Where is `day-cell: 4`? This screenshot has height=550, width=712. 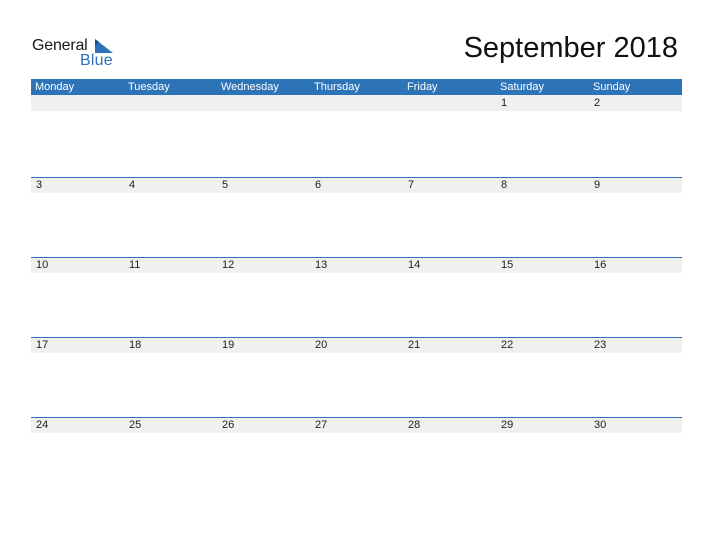
day-cell: 4 is located at coordinates (132, 185).